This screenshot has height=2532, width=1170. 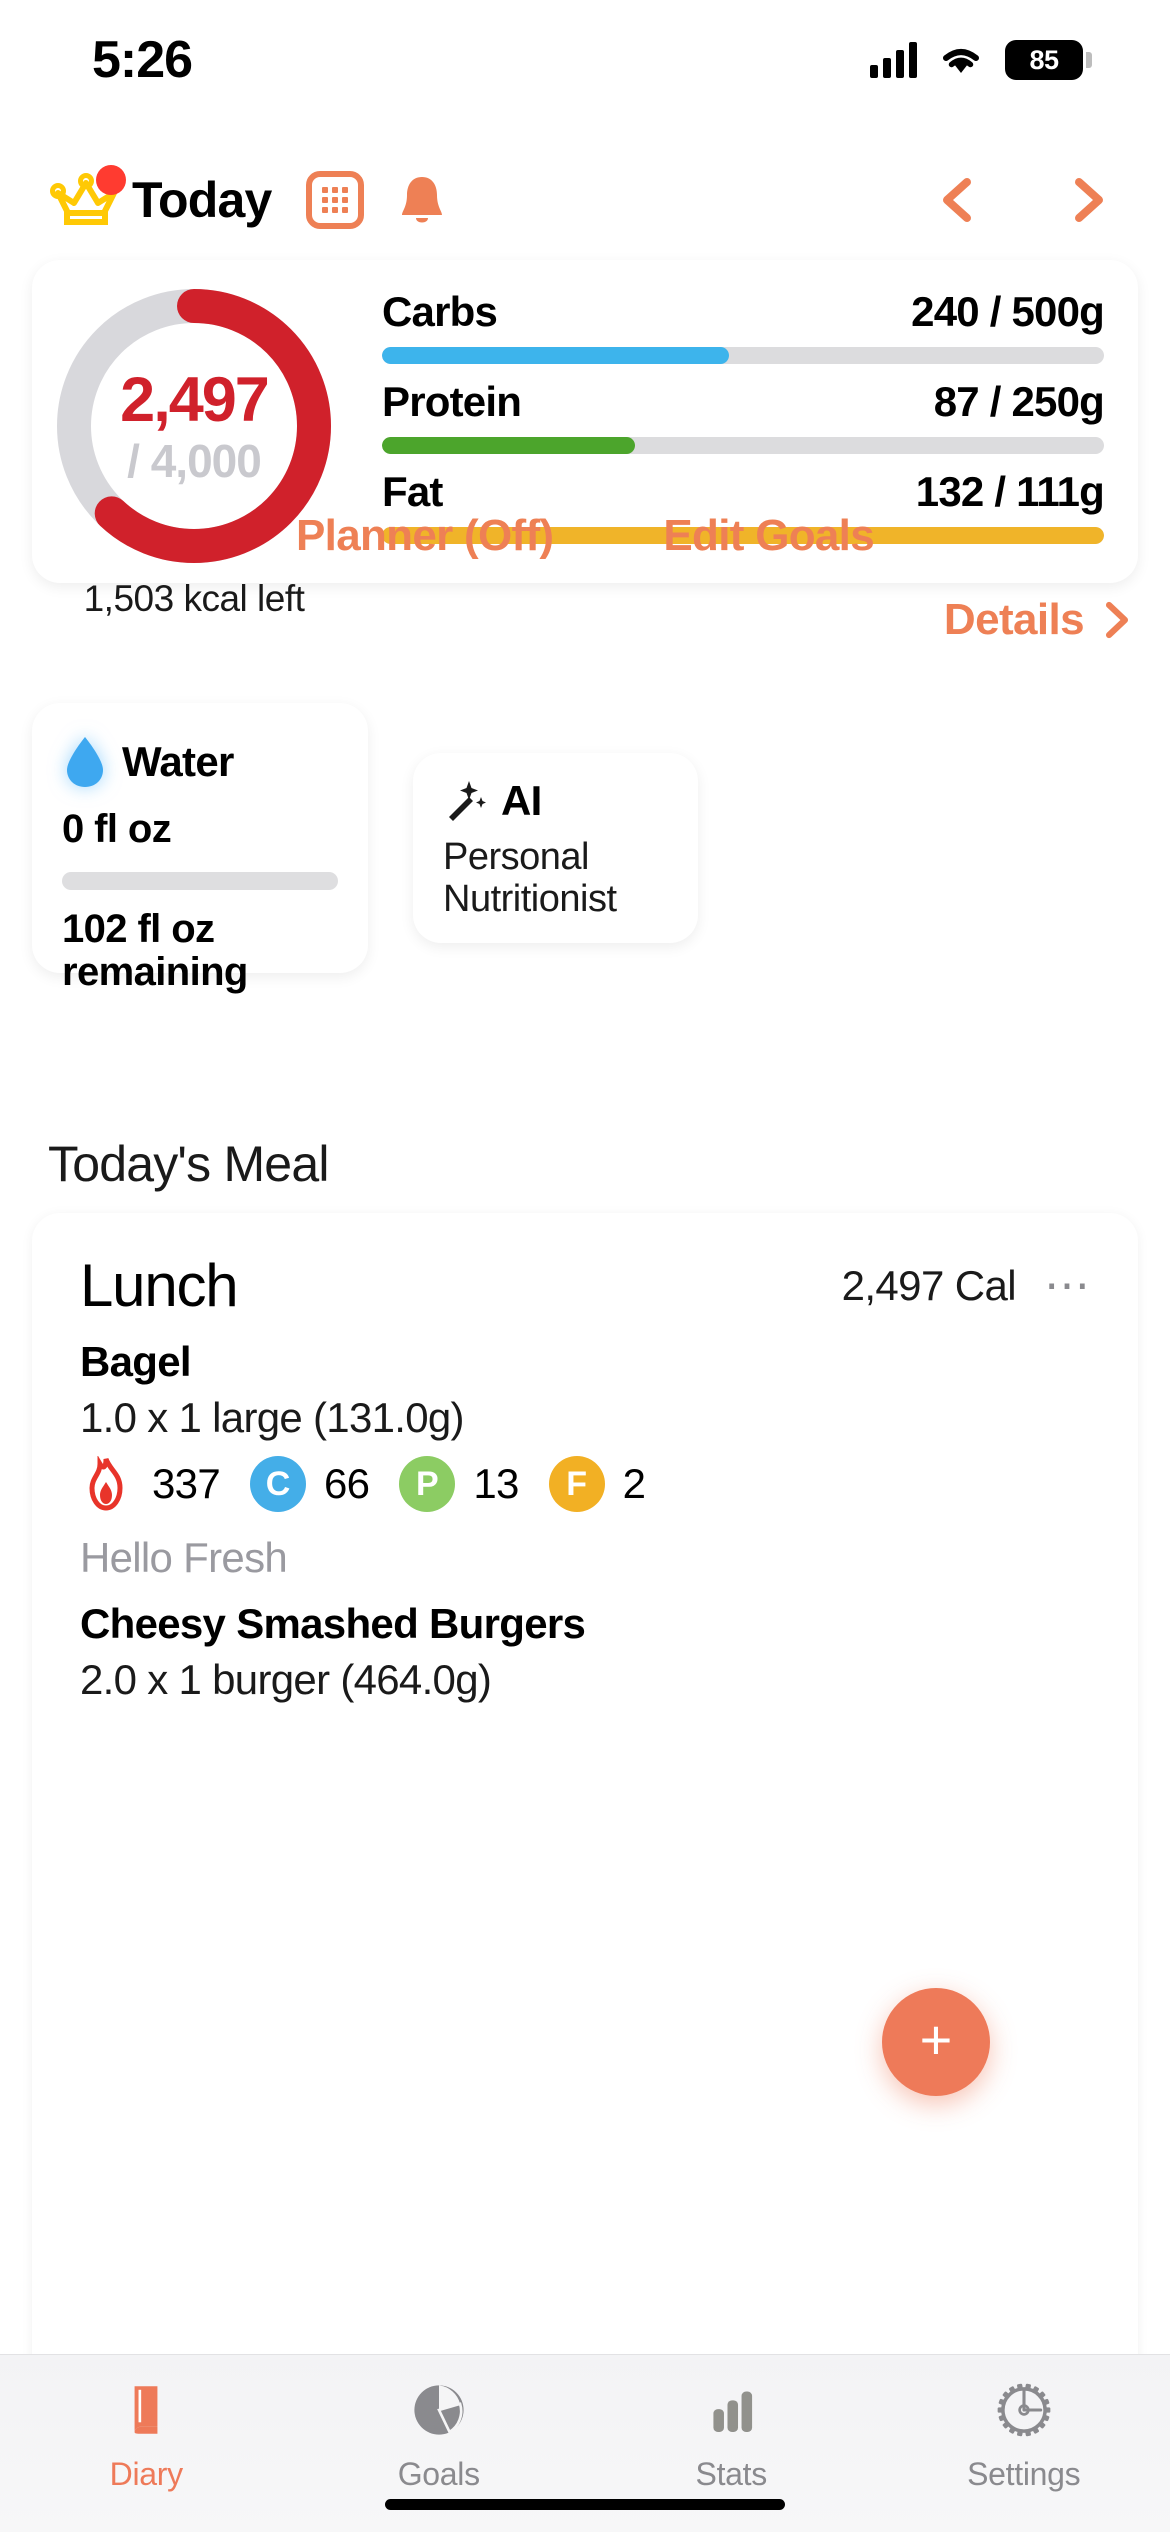 I want to click on macro-value: 132, so click(x=949, y=491).